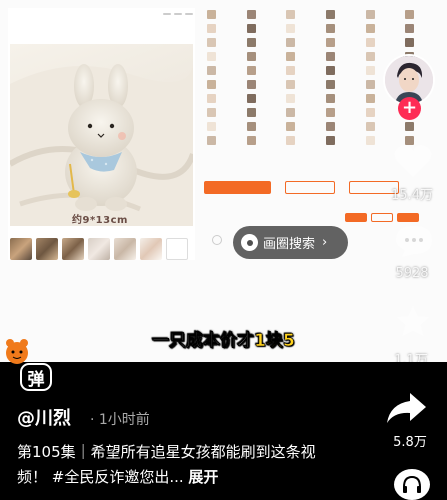 The height and width of the screenshot is (500, 447). I want to click on follow-plus-icon: +, so click(409, 108).